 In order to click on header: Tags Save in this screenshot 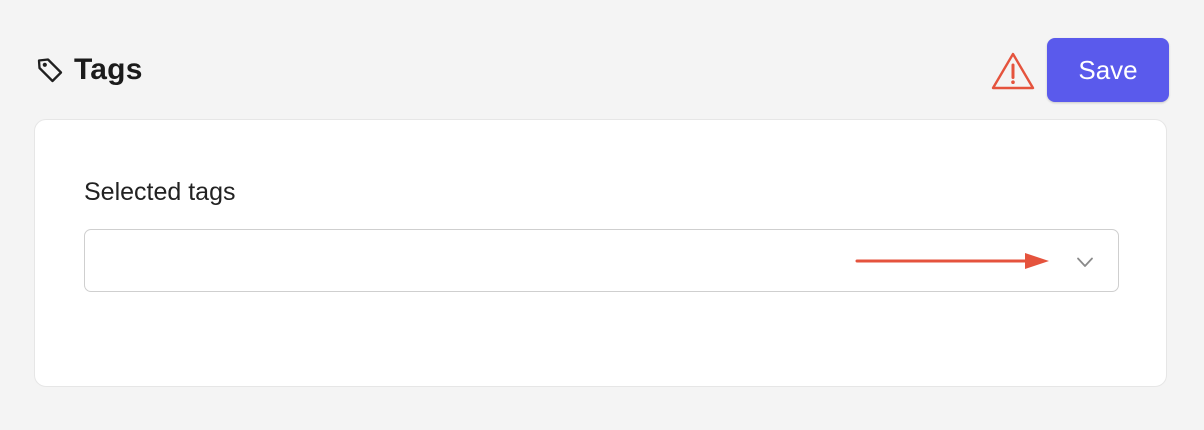, I will do `click(602, 70)`.